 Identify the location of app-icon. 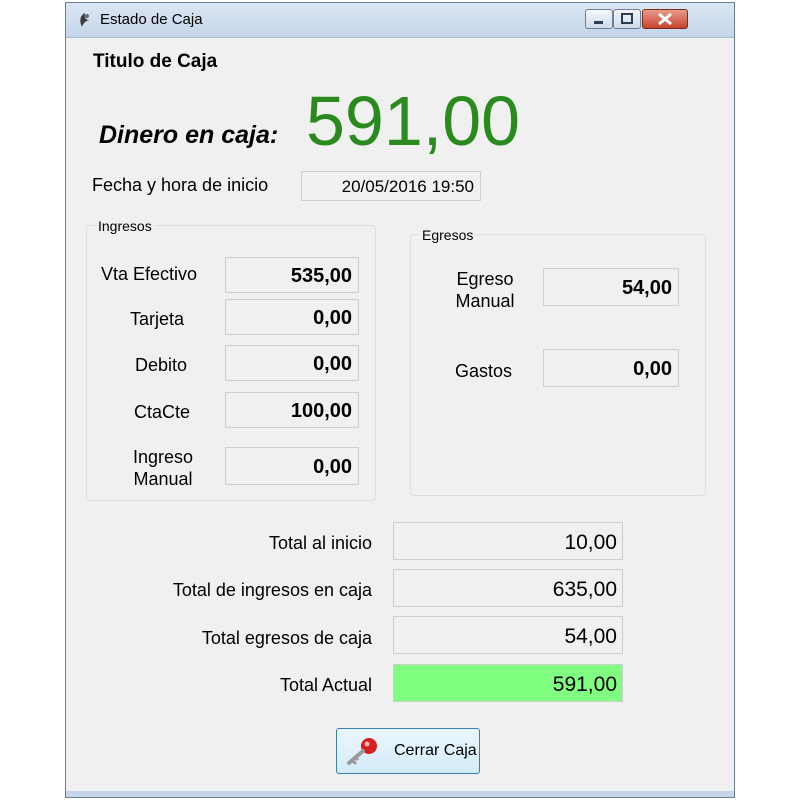
(84, 20).